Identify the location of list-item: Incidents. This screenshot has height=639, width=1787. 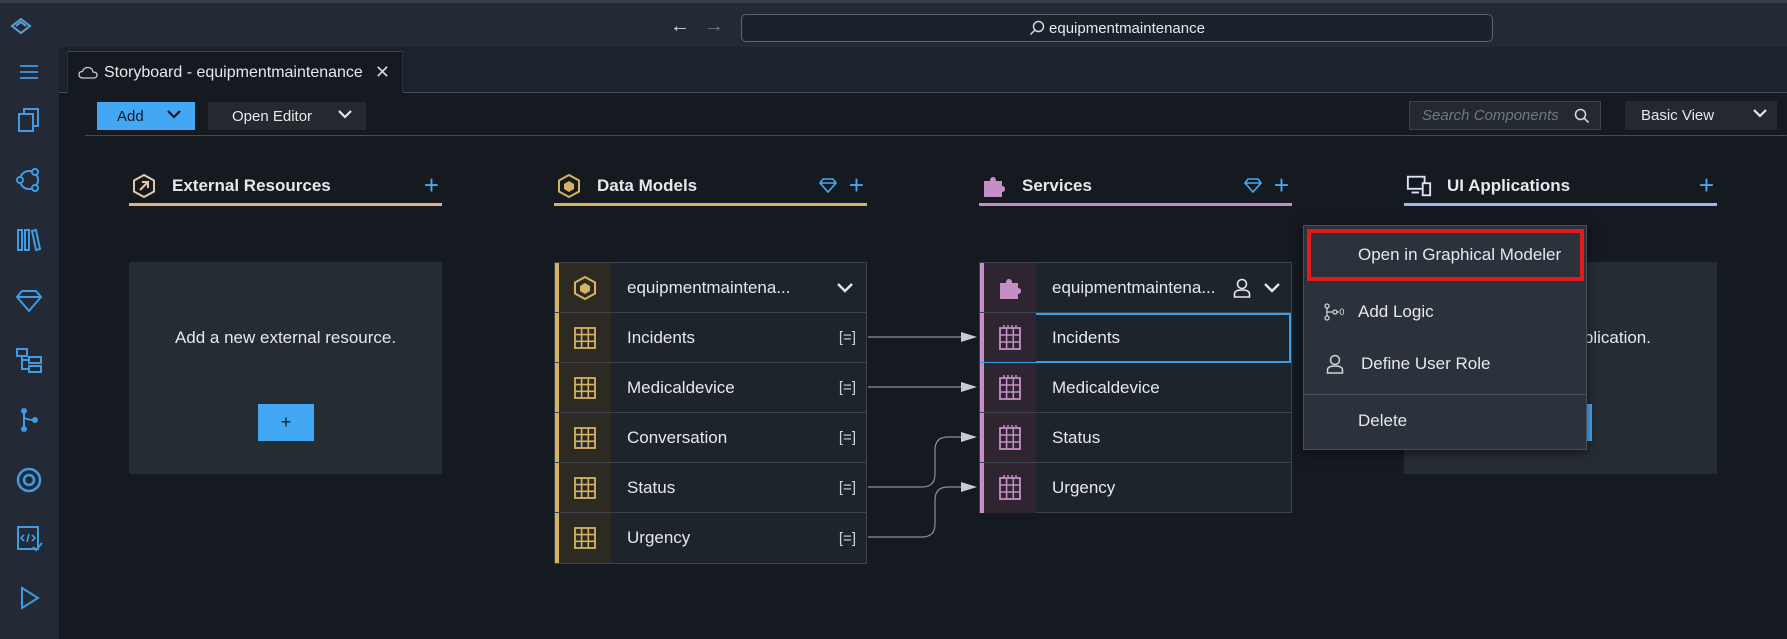
(1135, 338).